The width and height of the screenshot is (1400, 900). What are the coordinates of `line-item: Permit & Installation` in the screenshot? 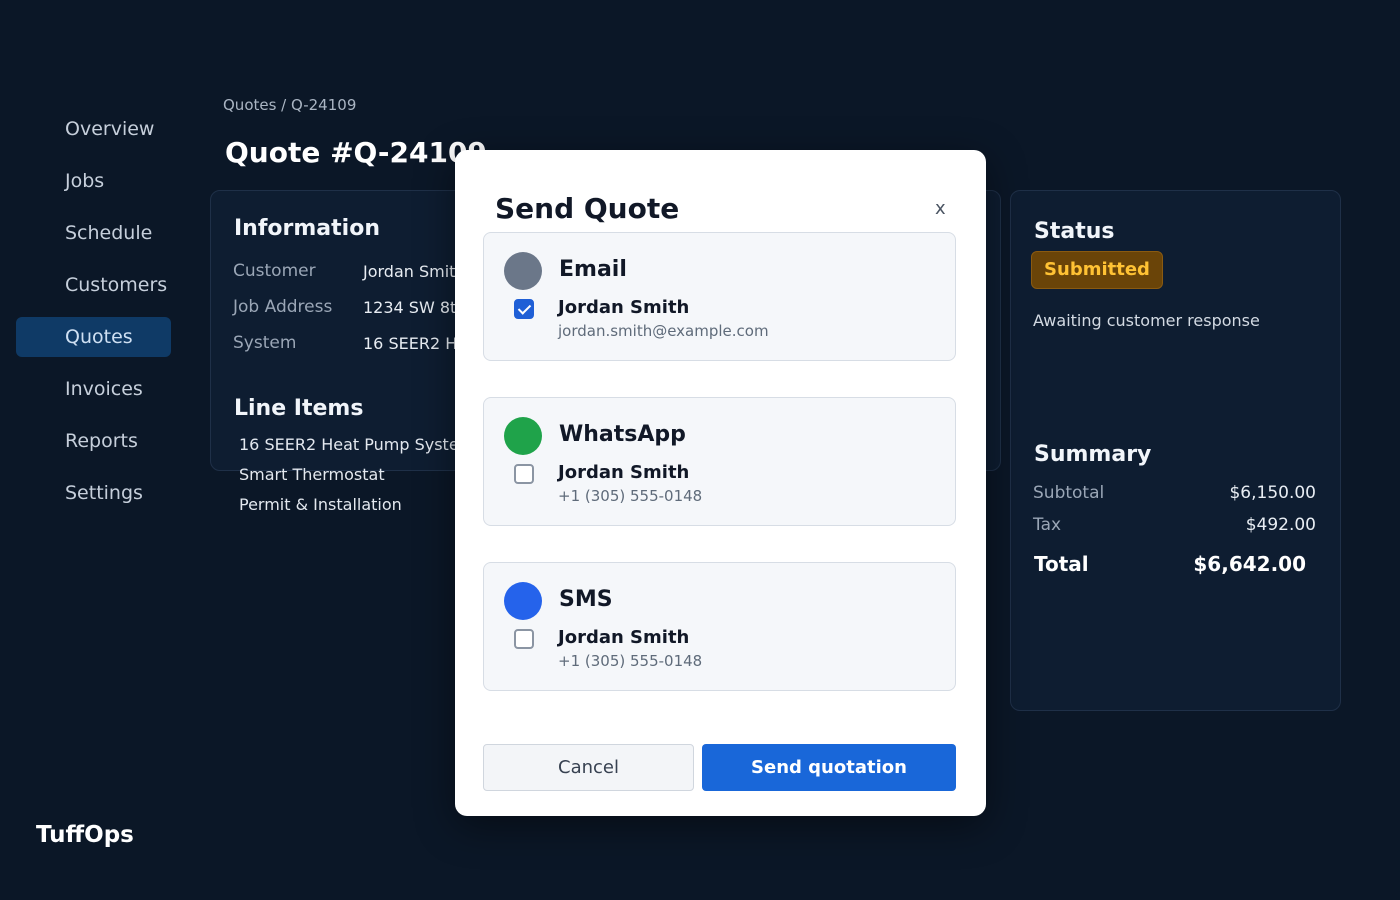 It's located at (320, 504).